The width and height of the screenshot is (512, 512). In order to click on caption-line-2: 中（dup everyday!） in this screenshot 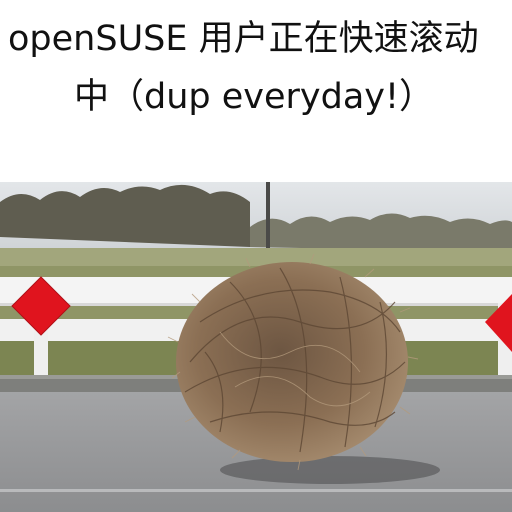, I will do `click(254, 97)`.